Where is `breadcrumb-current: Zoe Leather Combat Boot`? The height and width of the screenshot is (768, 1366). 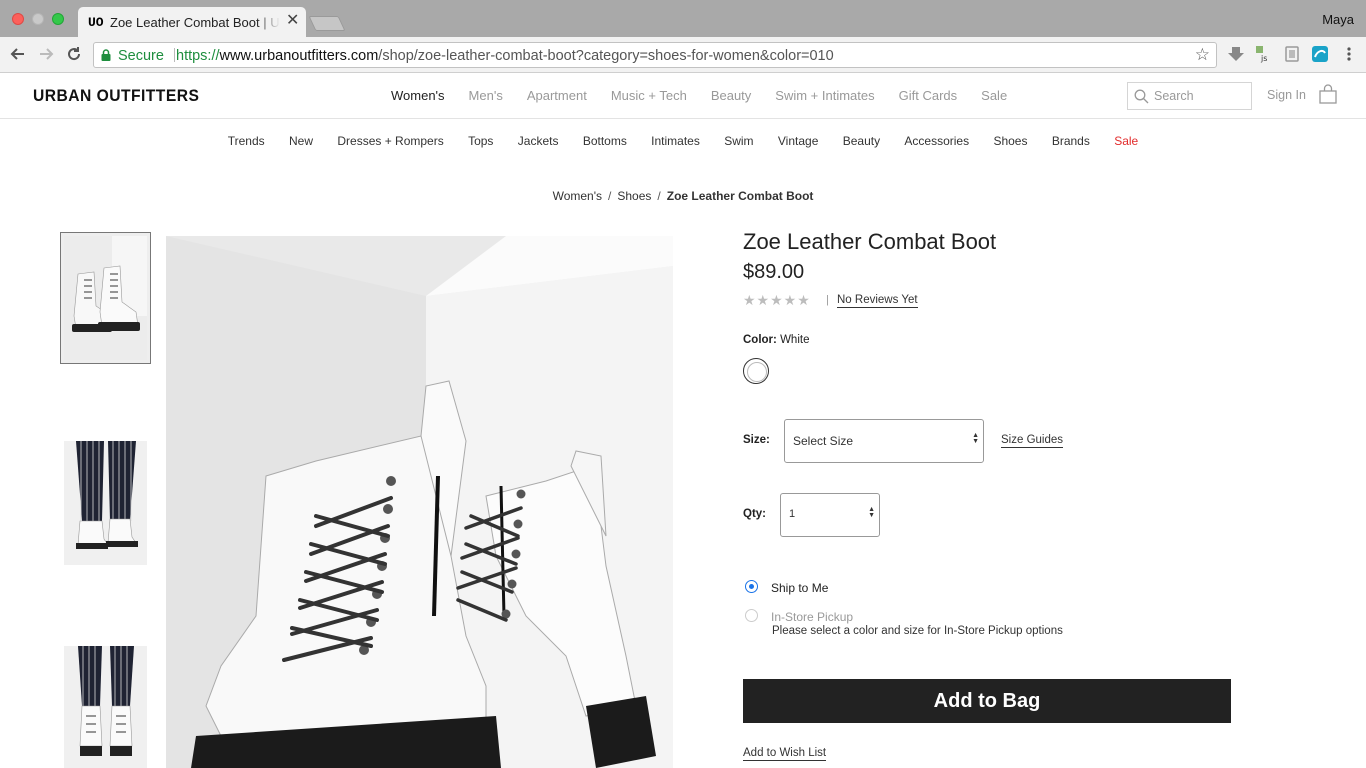 breadcrumb-current: Zoe Leather Combat Boot is located at coordinates (740, 196).